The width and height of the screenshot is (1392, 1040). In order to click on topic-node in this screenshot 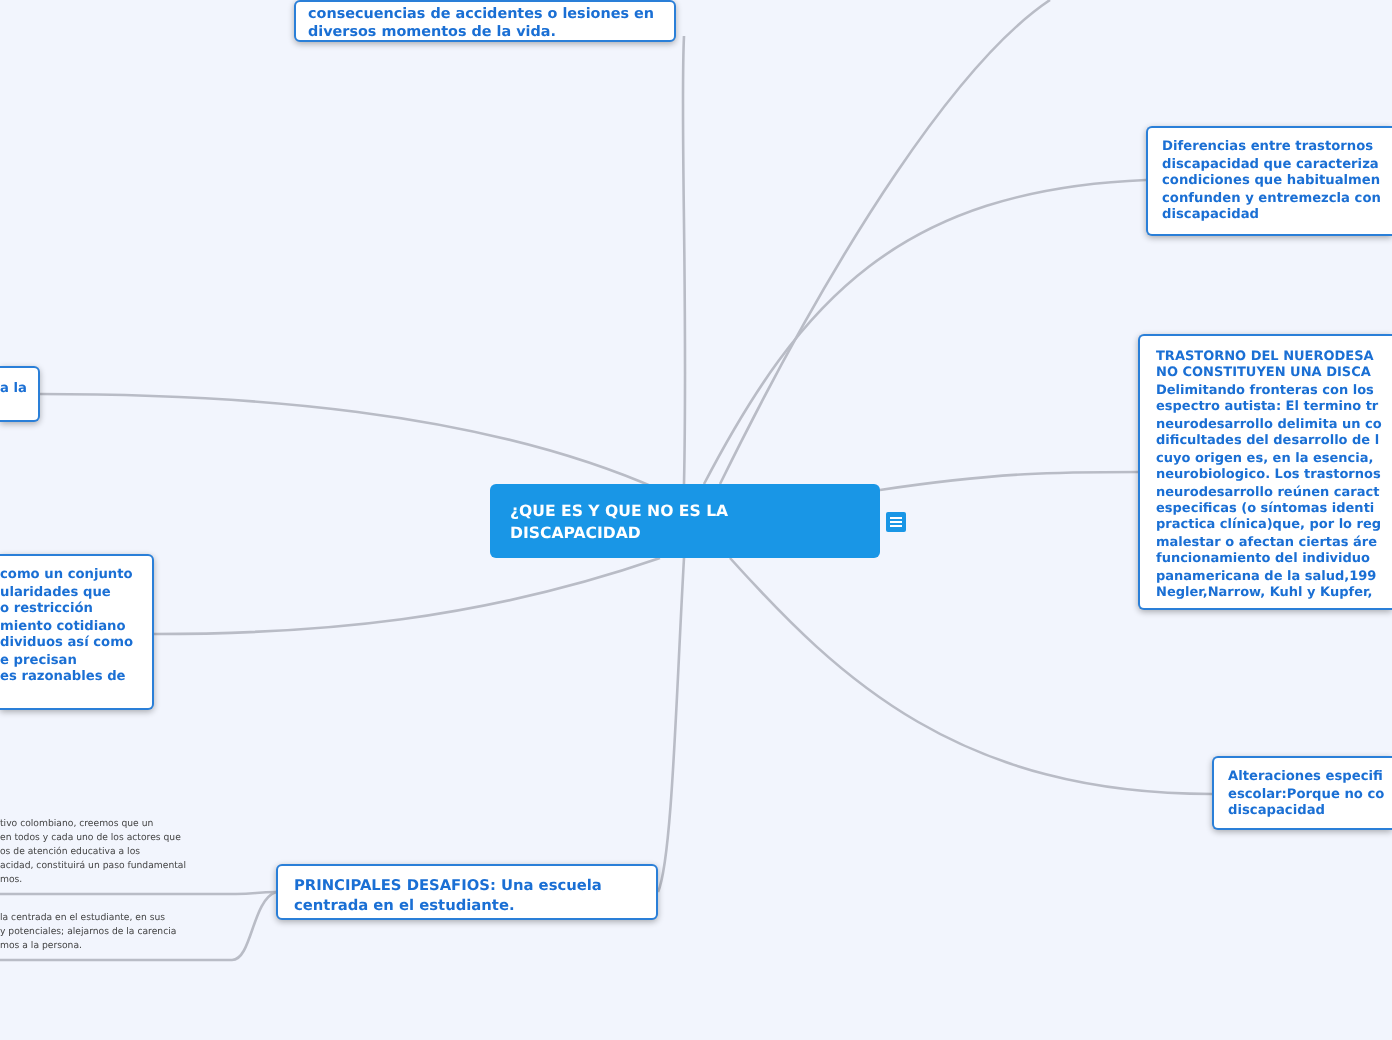, I will do `click(1265, 472)`.